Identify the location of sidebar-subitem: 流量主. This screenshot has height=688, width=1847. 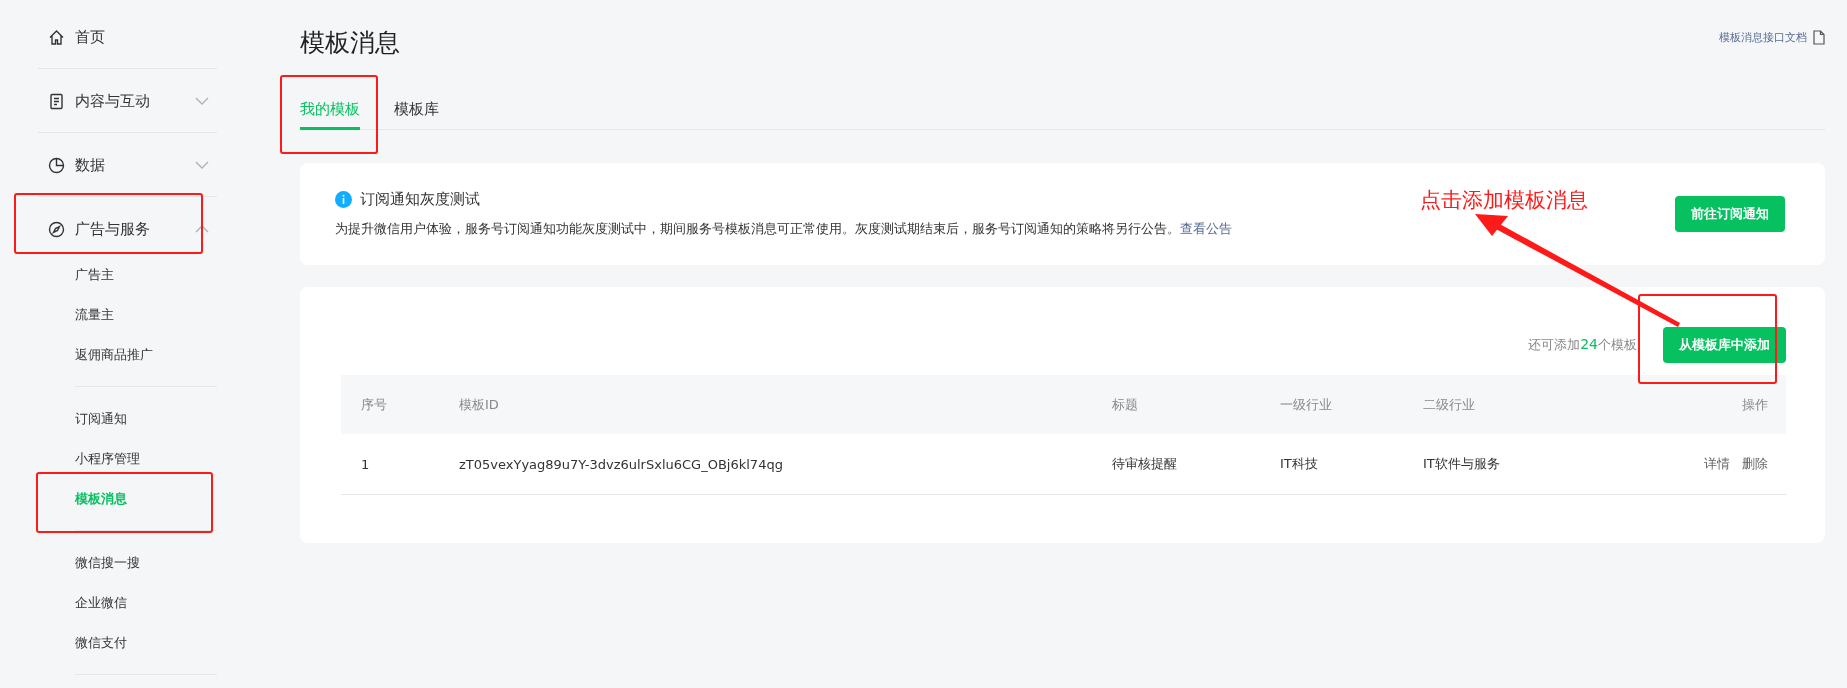
(146, 315).